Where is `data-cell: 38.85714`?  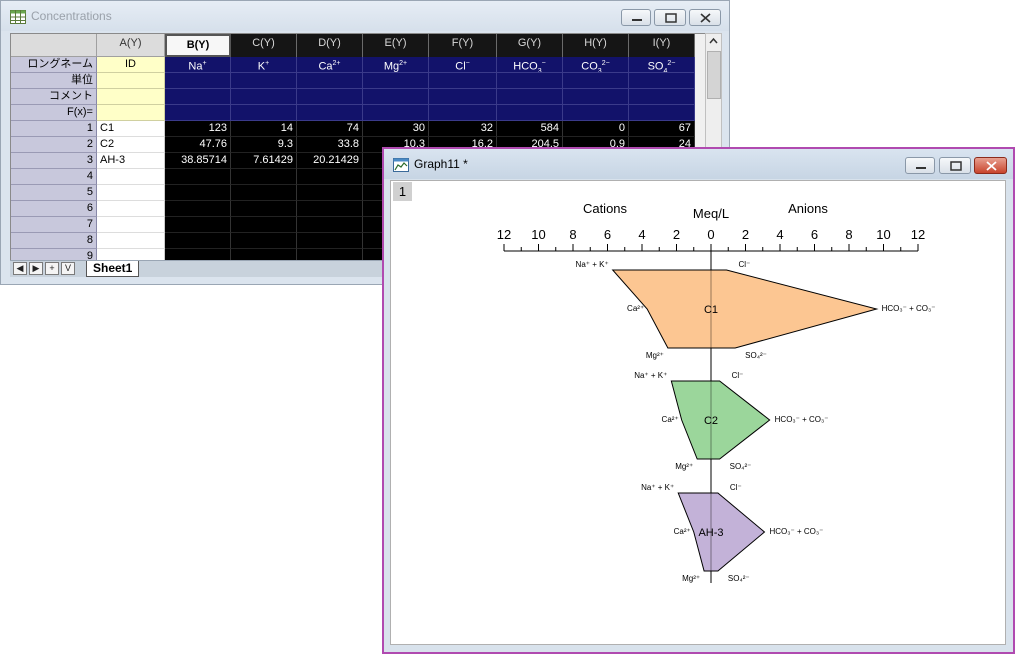 data-cell: 38.85714 is located at coordinates (198, 161).